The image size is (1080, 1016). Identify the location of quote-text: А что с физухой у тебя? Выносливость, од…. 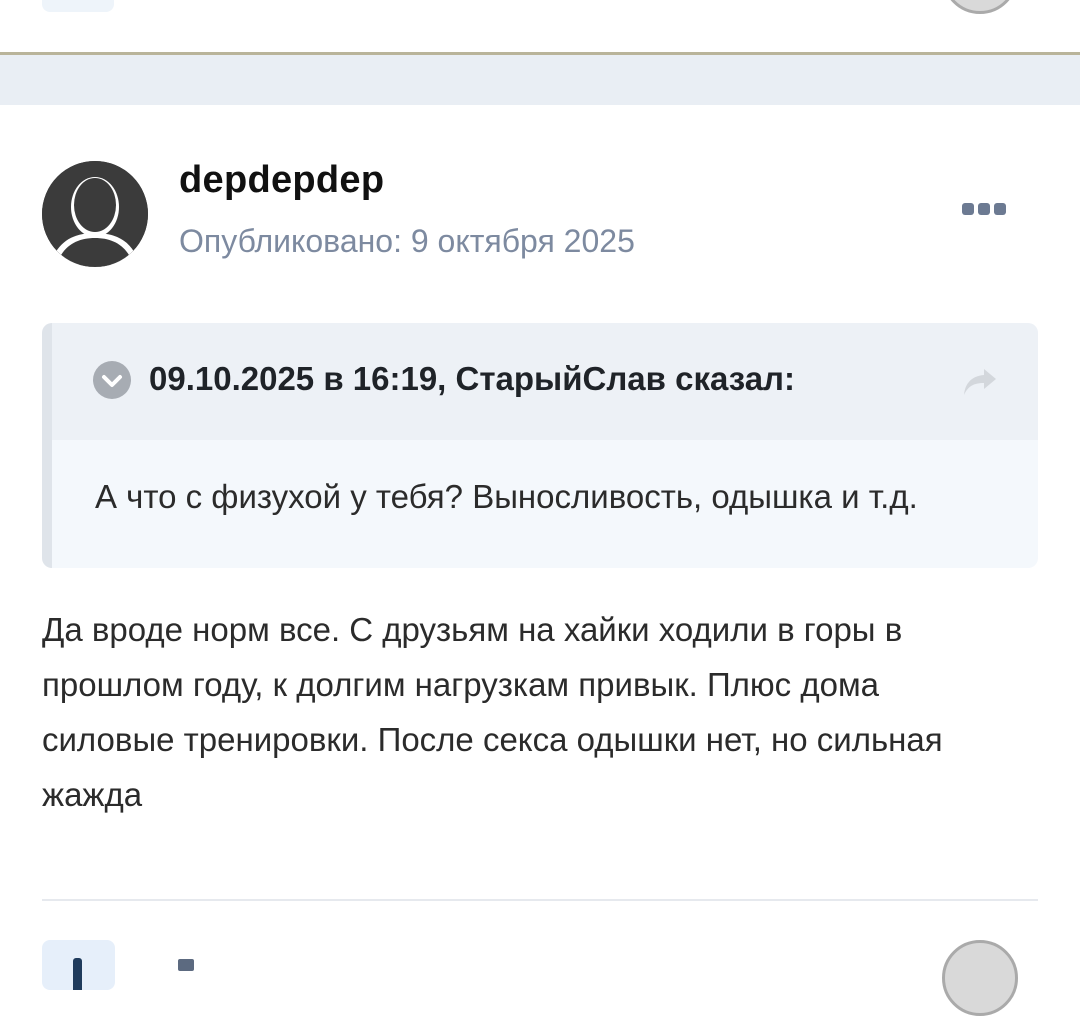
(506, 496).